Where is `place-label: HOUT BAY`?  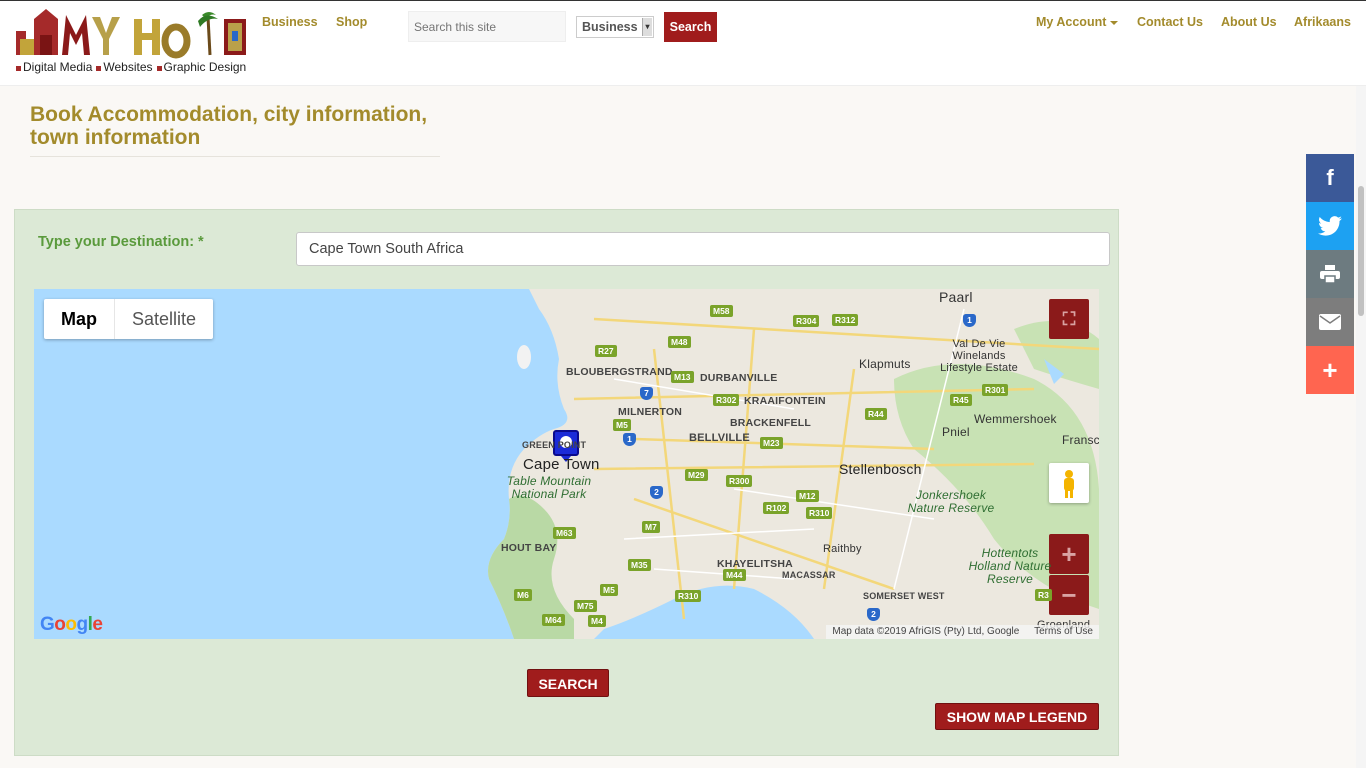
place-label: HOUT BAY is located at coordinates (529, 548).